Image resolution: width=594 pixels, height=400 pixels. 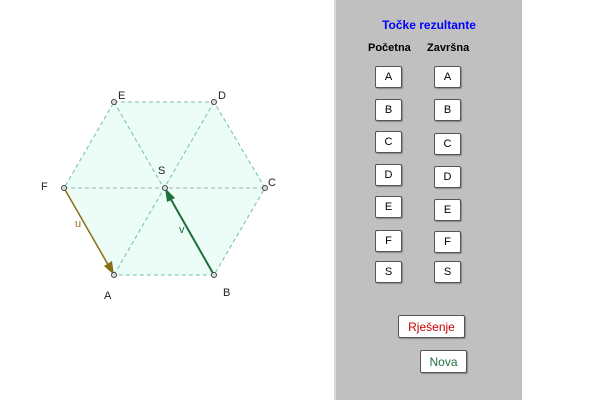 I want to click on label-c: C, so click(x=272, y=183).